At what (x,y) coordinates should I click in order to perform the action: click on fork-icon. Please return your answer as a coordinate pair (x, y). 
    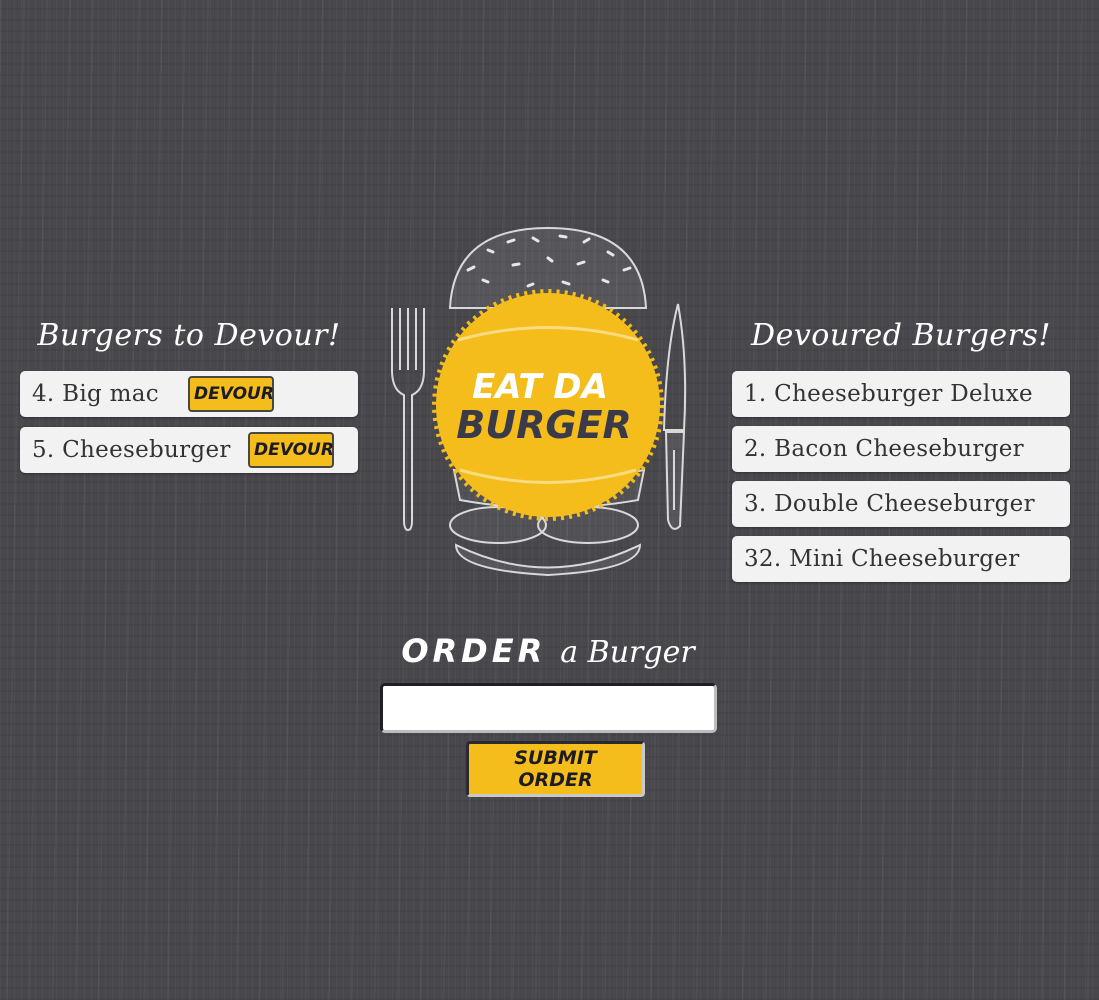
    Looking at the image, I should click on (408, 420).